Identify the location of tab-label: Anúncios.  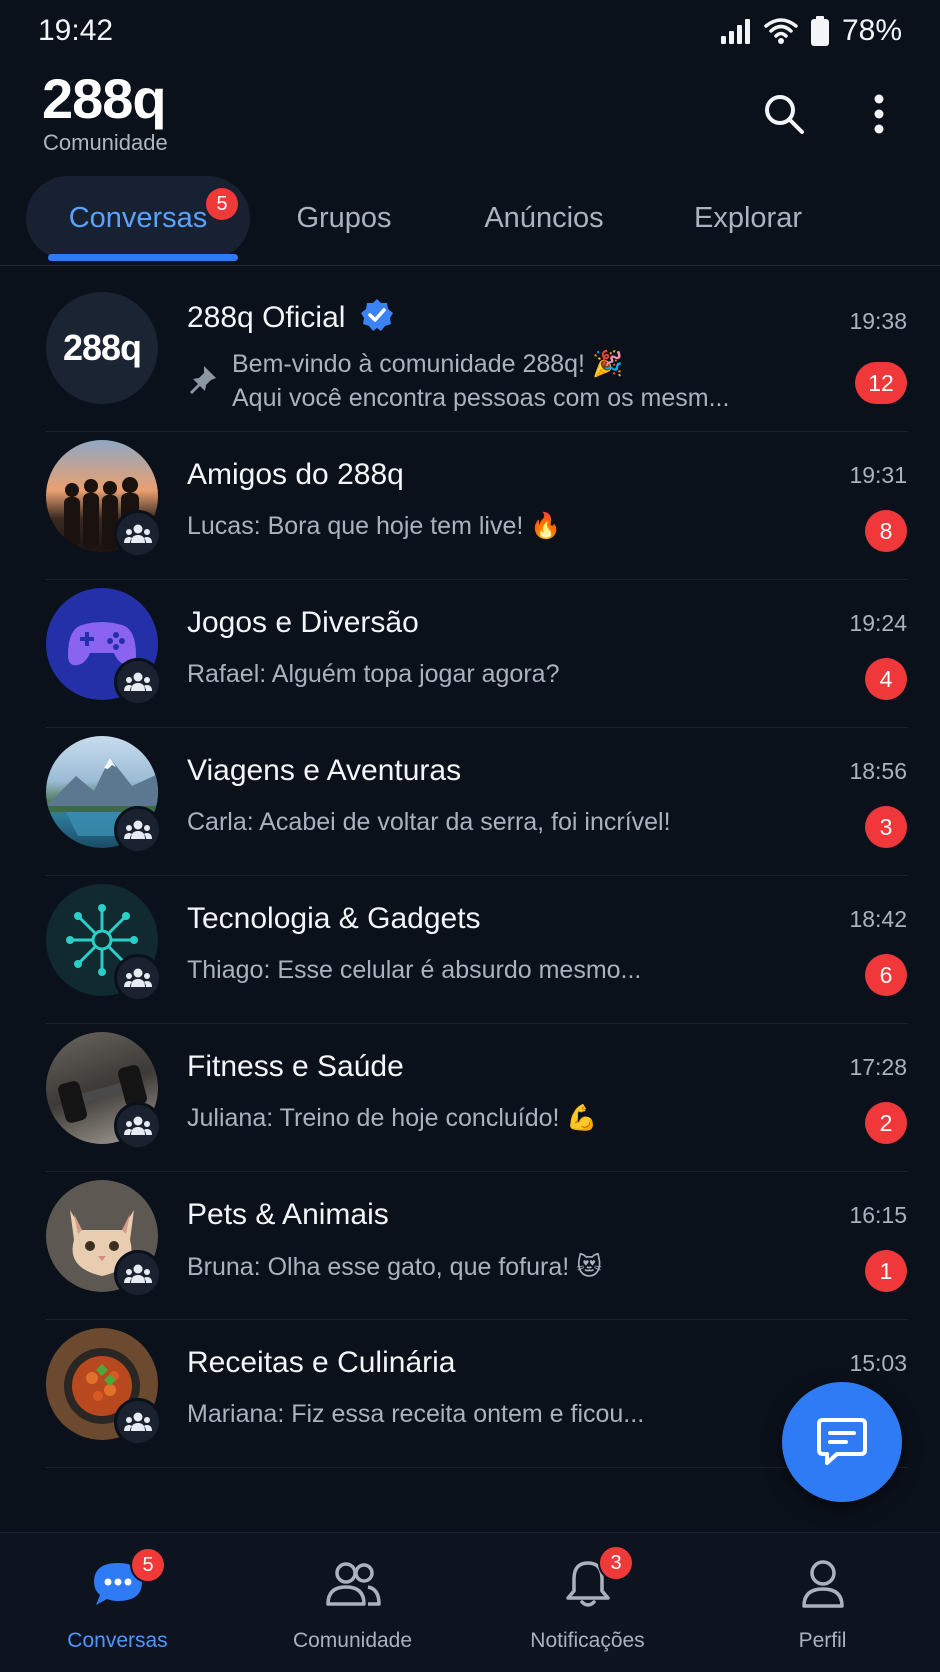
(544, 217).